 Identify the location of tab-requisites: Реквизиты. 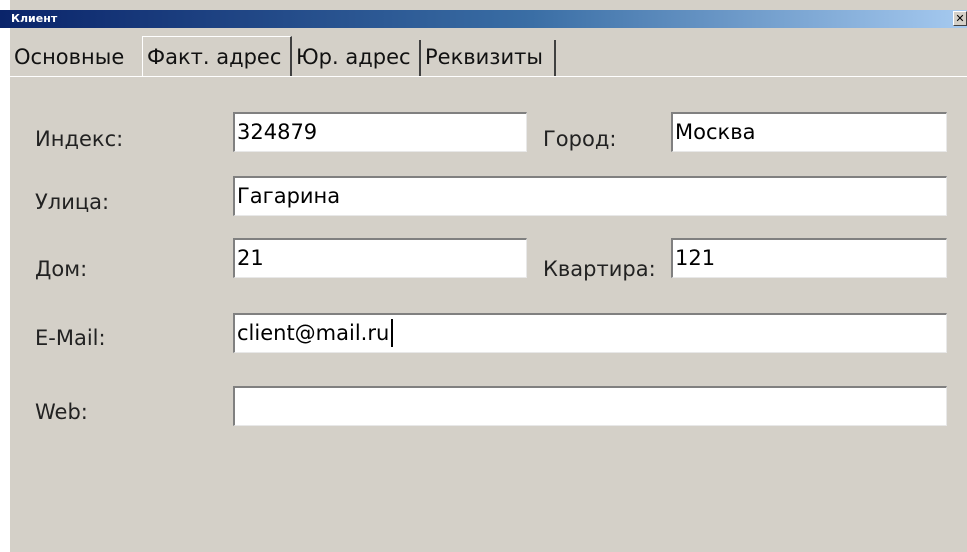
(488, 58).